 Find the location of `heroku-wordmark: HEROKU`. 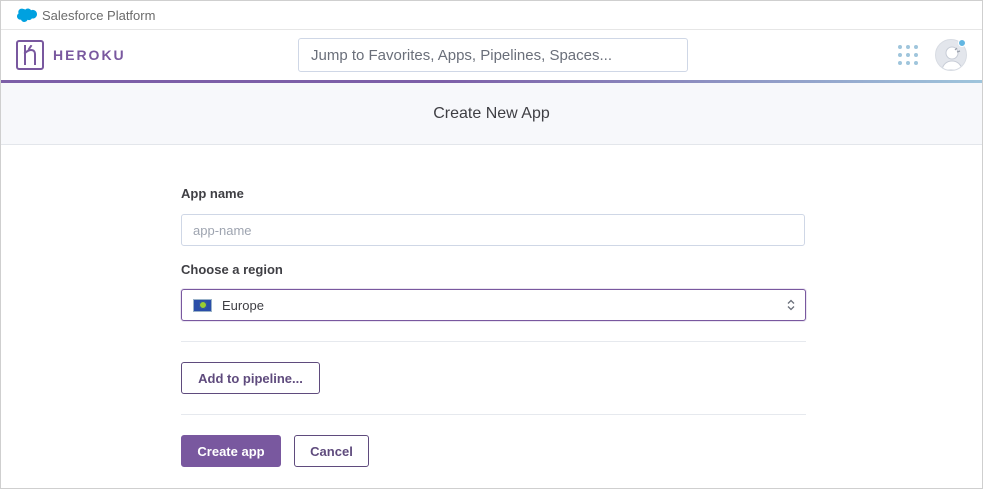

heroku-wordmark: HEROKU is located at coordinates (89, 55).